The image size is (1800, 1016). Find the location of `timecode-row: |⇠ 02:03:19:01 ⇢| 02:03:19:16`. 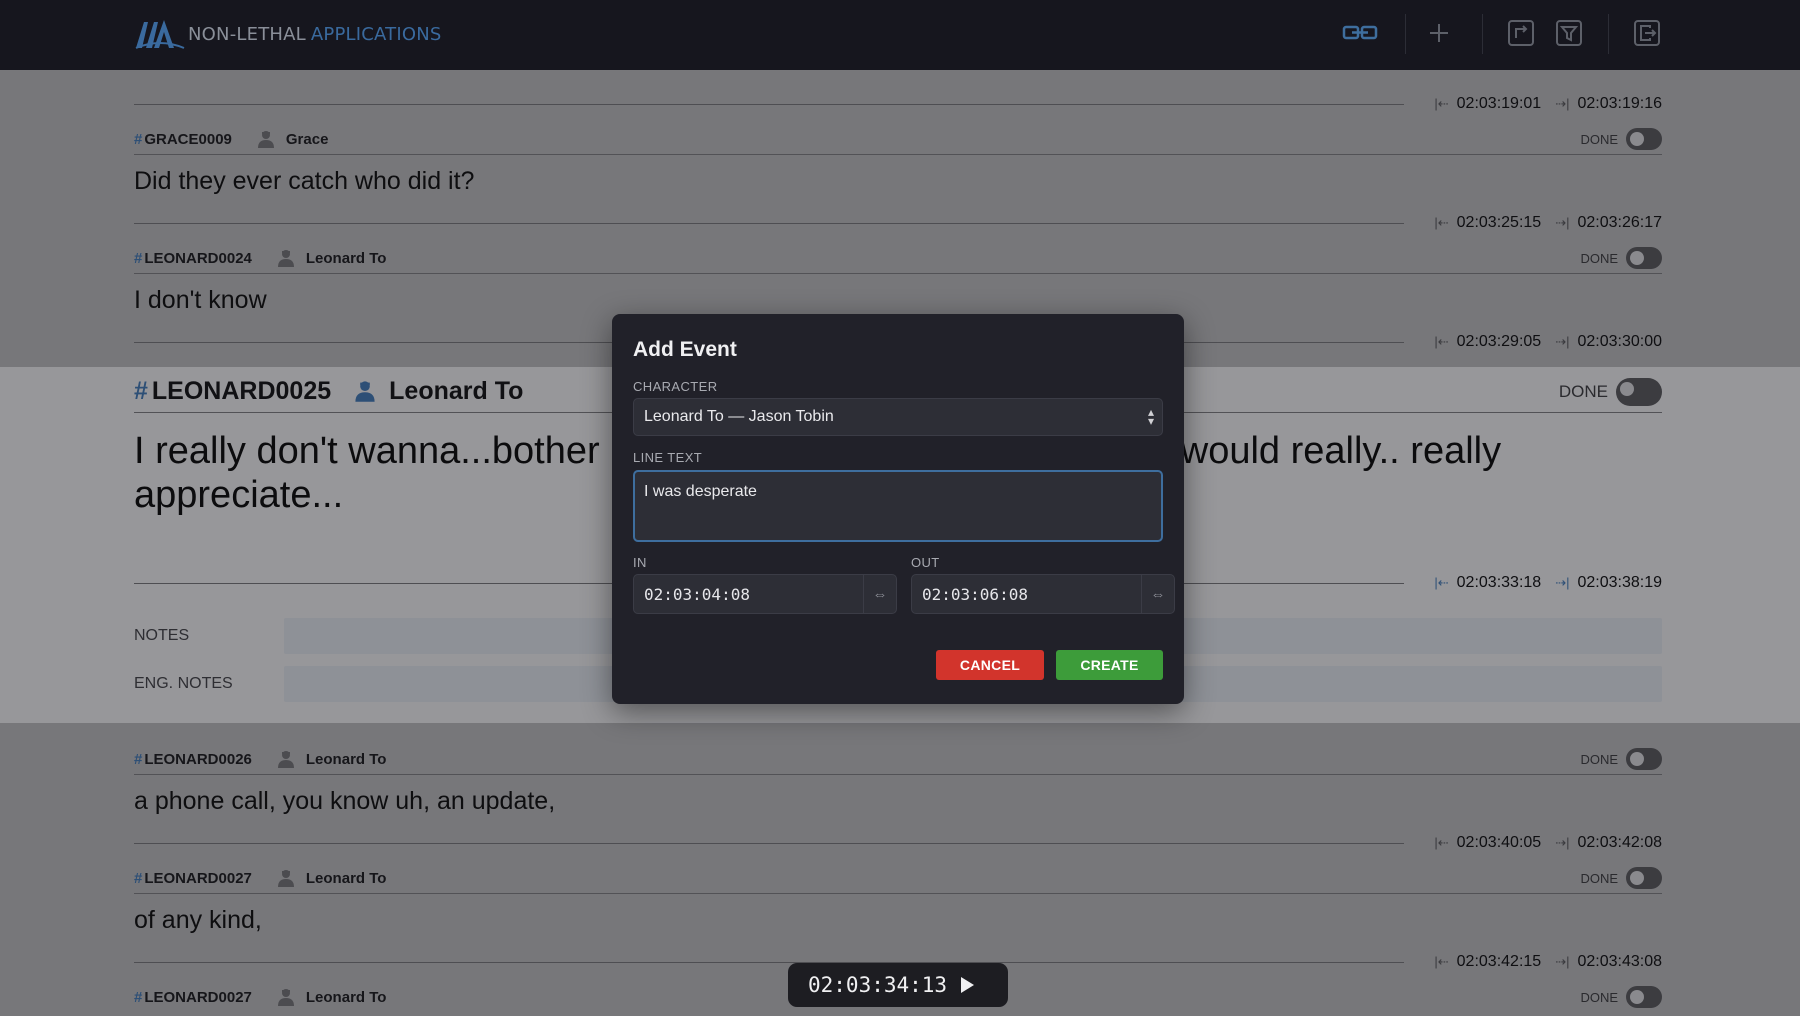

timecode-row: |⇠ 02:03:19:01 ⇢| 02:03:19:16 is located at coordinates (1548, 104).